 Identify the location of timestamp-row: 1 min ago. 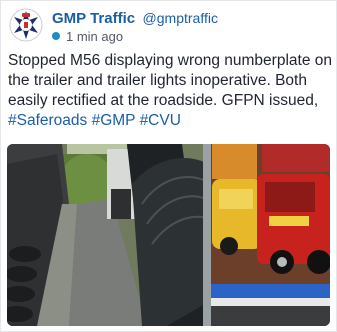
(87, 36).